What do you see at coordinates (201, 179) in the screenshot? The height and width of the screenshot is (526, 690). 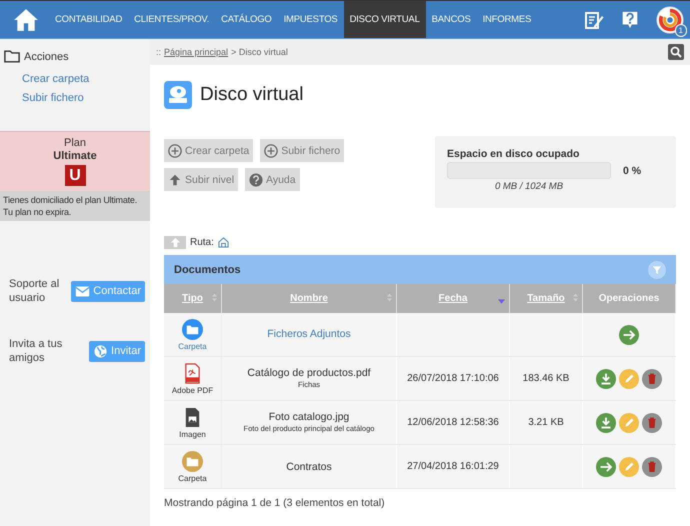 I see `action-button: Subir nivel` at bounding box center [201, 179].